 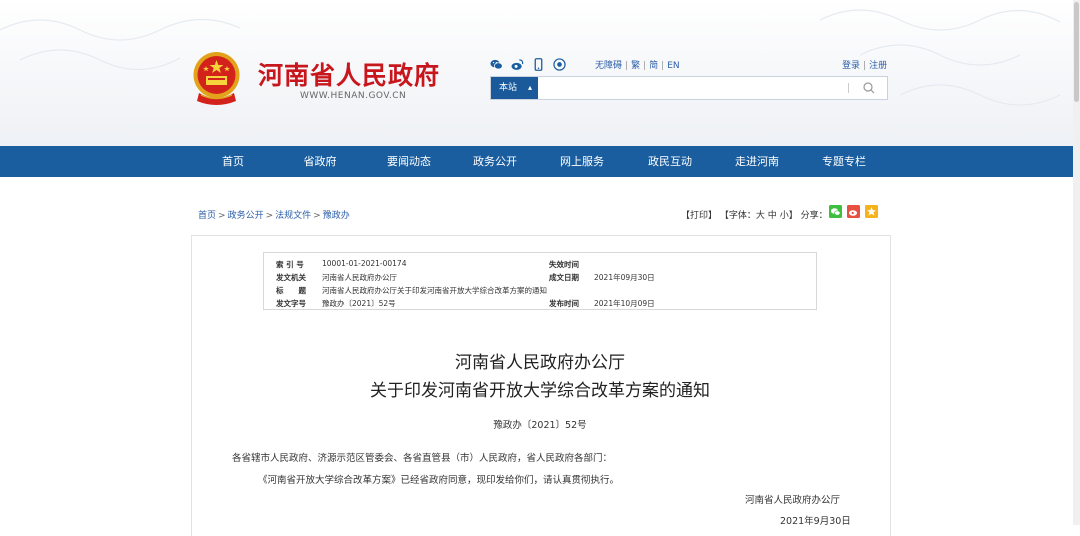 What do you see at coordinates (878, 66) in the screenshot?
I see `register-link: 注册` at bounding box center [878, 66].